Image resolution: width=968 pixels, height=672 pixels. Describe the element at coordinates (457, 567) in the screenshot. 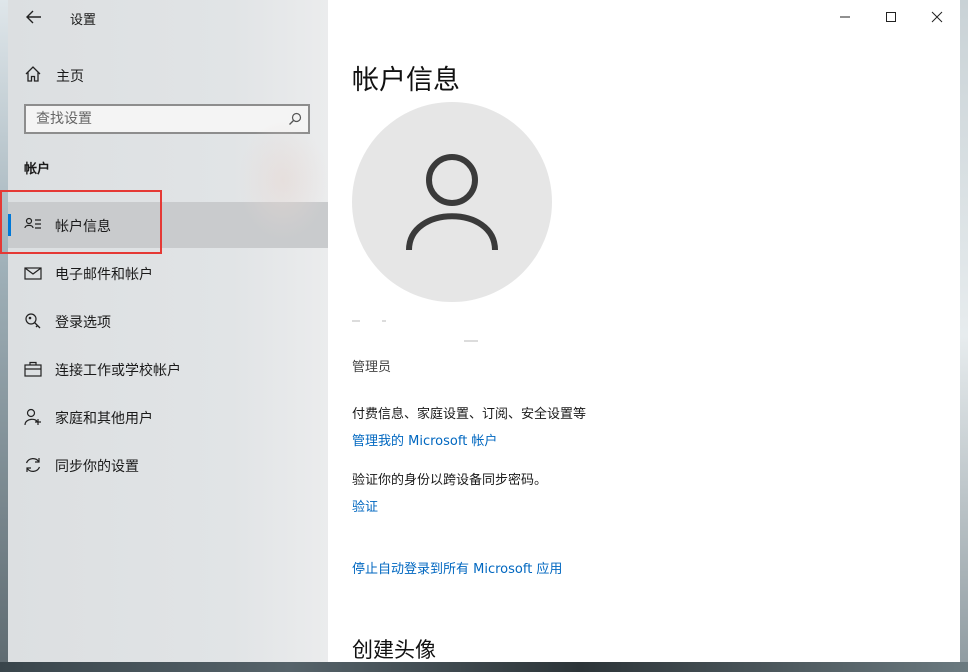

I see `stop-auto-signin-link: 停止自动登录到所有 Microsoft 应用` at that location.